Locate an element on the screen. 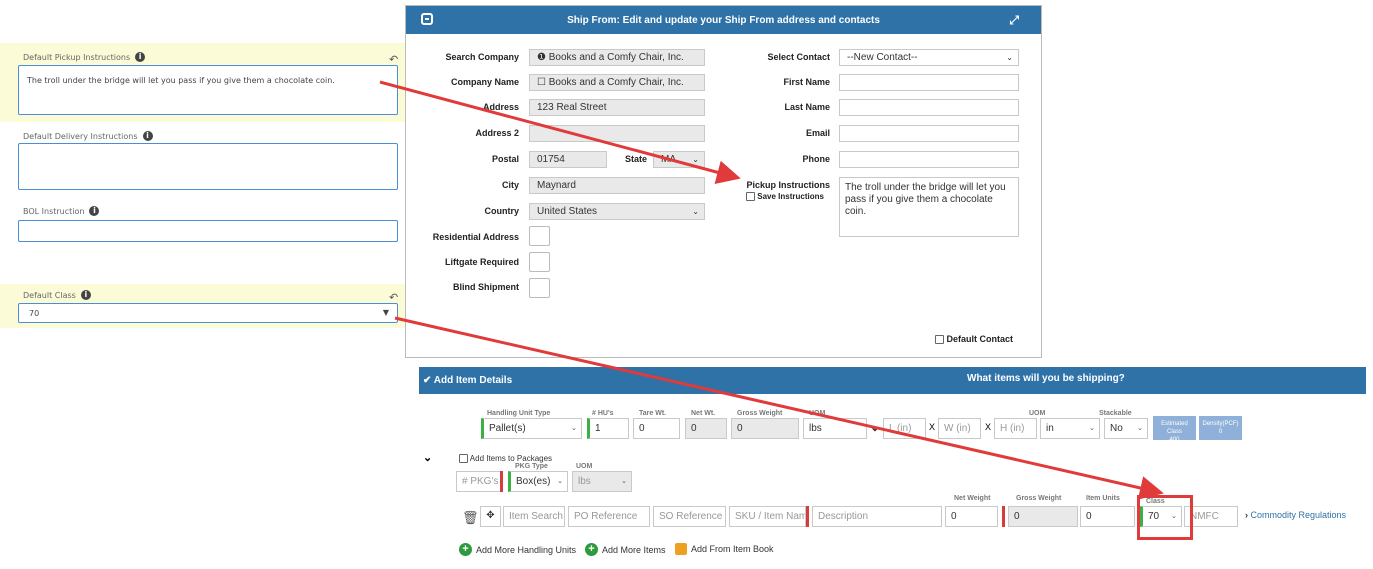  density-box: Density(PCF) 0 is located at coordinates (1220, 428).